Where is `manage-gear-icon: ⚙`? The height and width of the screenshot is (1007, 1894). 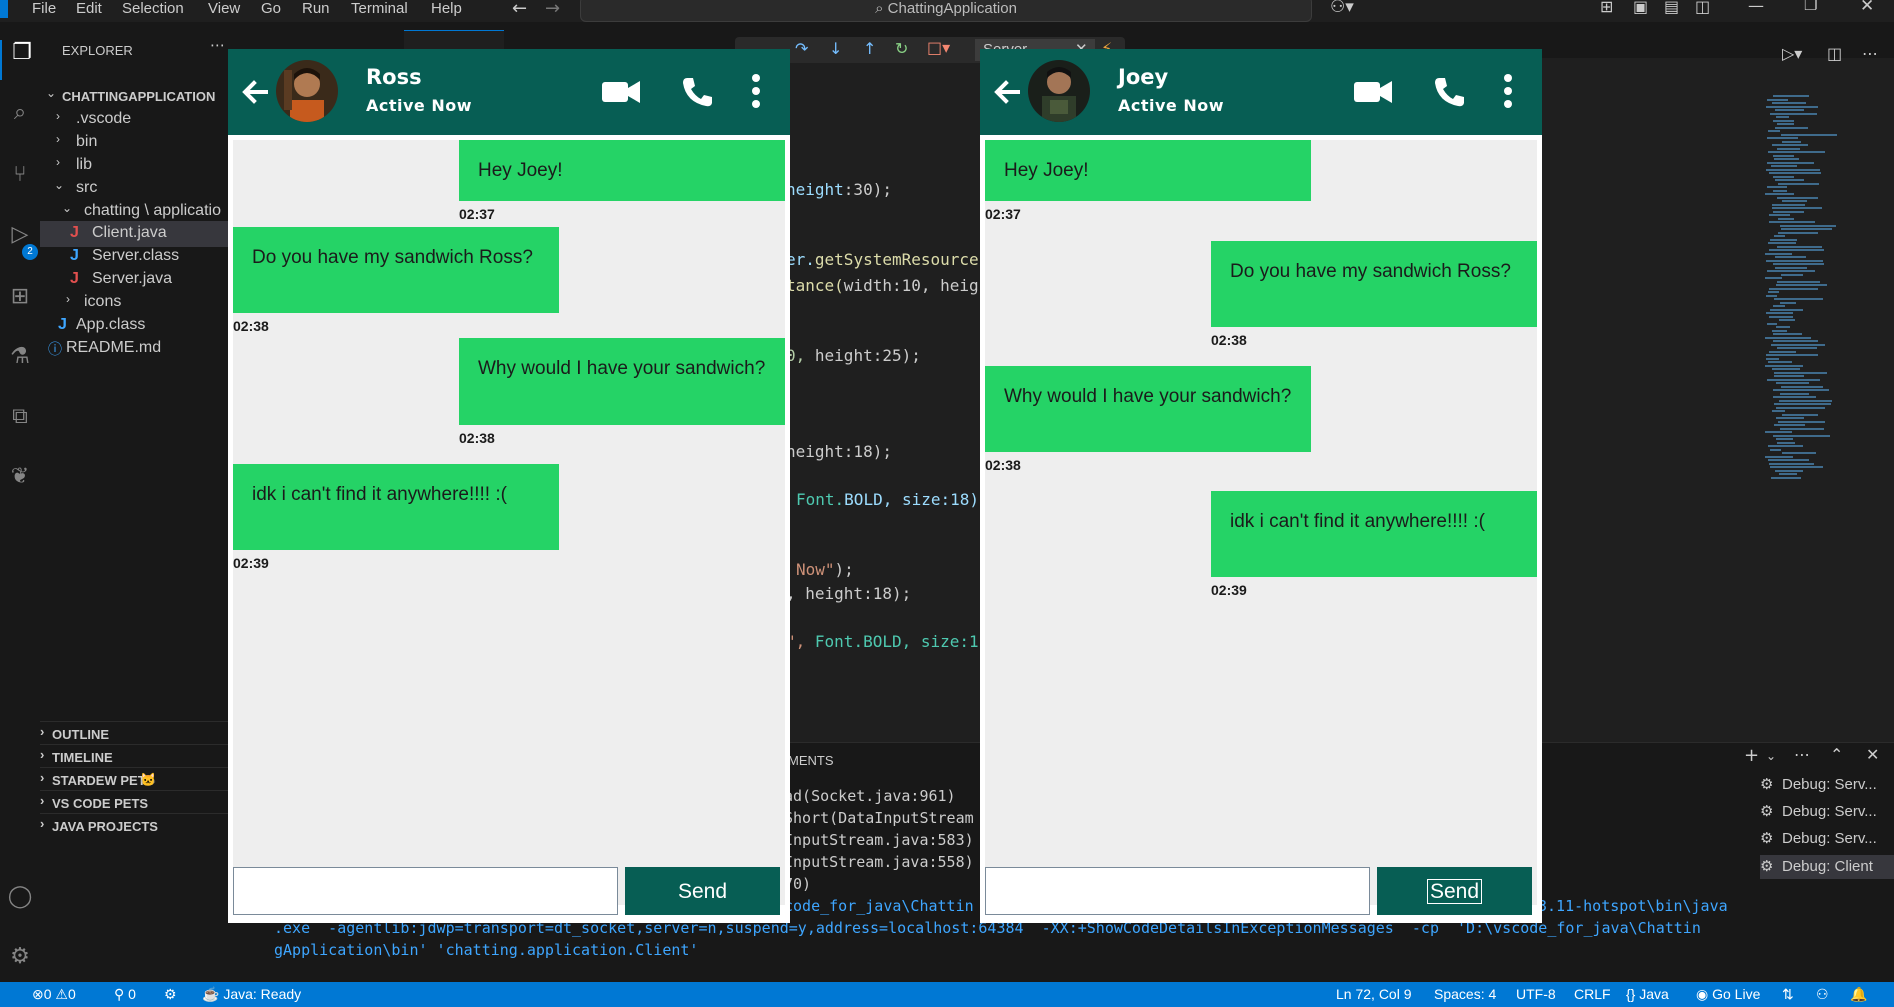
manage-gear-icon: ⚙ is located at coordinates (20, 964).